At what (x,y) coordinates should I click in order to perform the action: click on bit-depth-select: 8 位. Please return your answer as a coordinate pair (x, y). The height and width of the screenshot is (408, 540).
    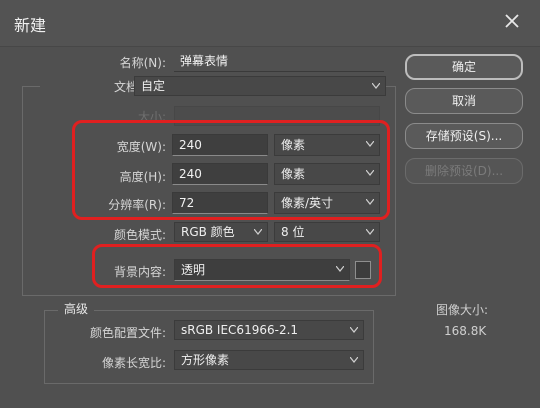
    Looking at the image, I should click on (327, 232).